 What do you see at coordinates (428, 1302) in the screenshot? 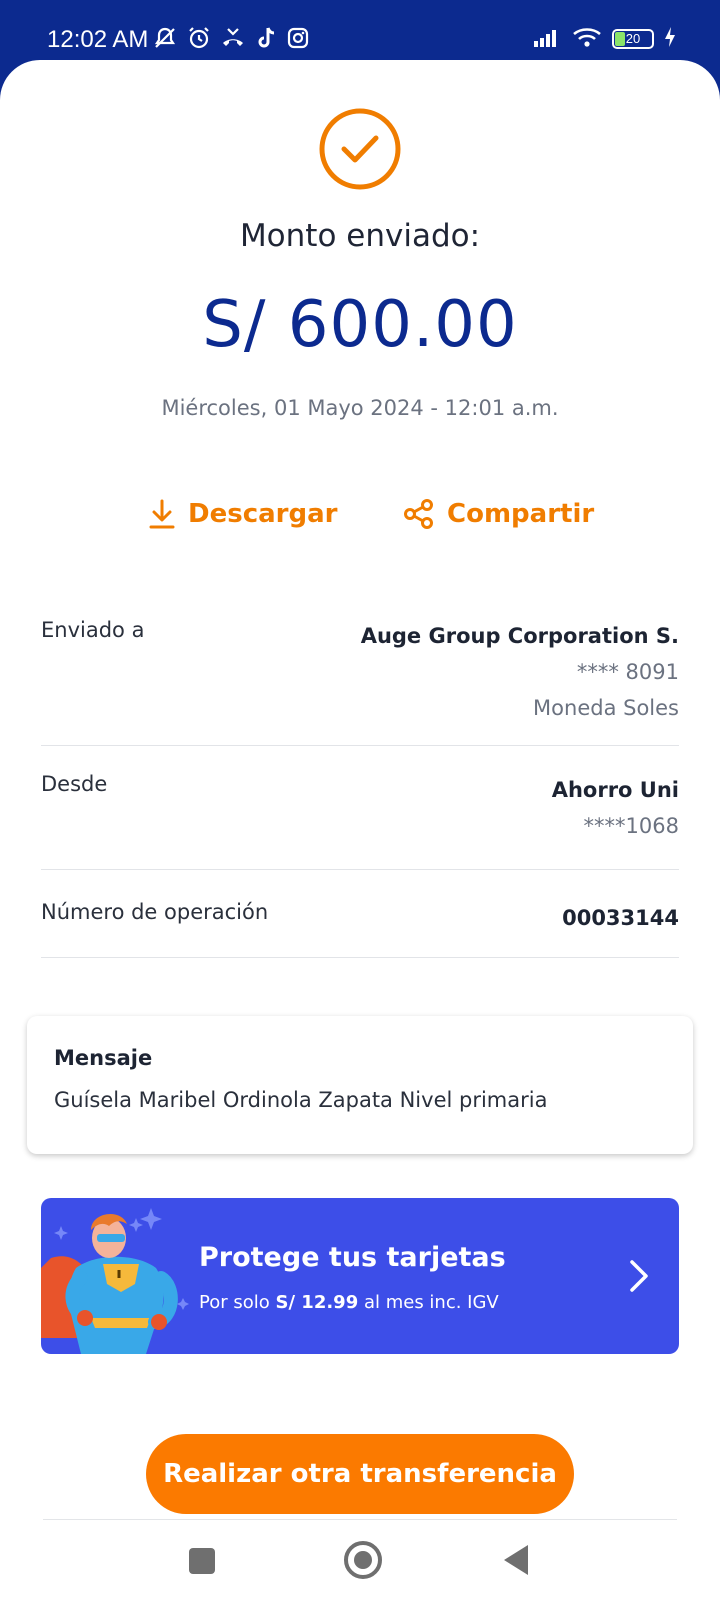
I see `promo-sub-suffix: al mes inc. IGV` at bounding box center [428, 1302].